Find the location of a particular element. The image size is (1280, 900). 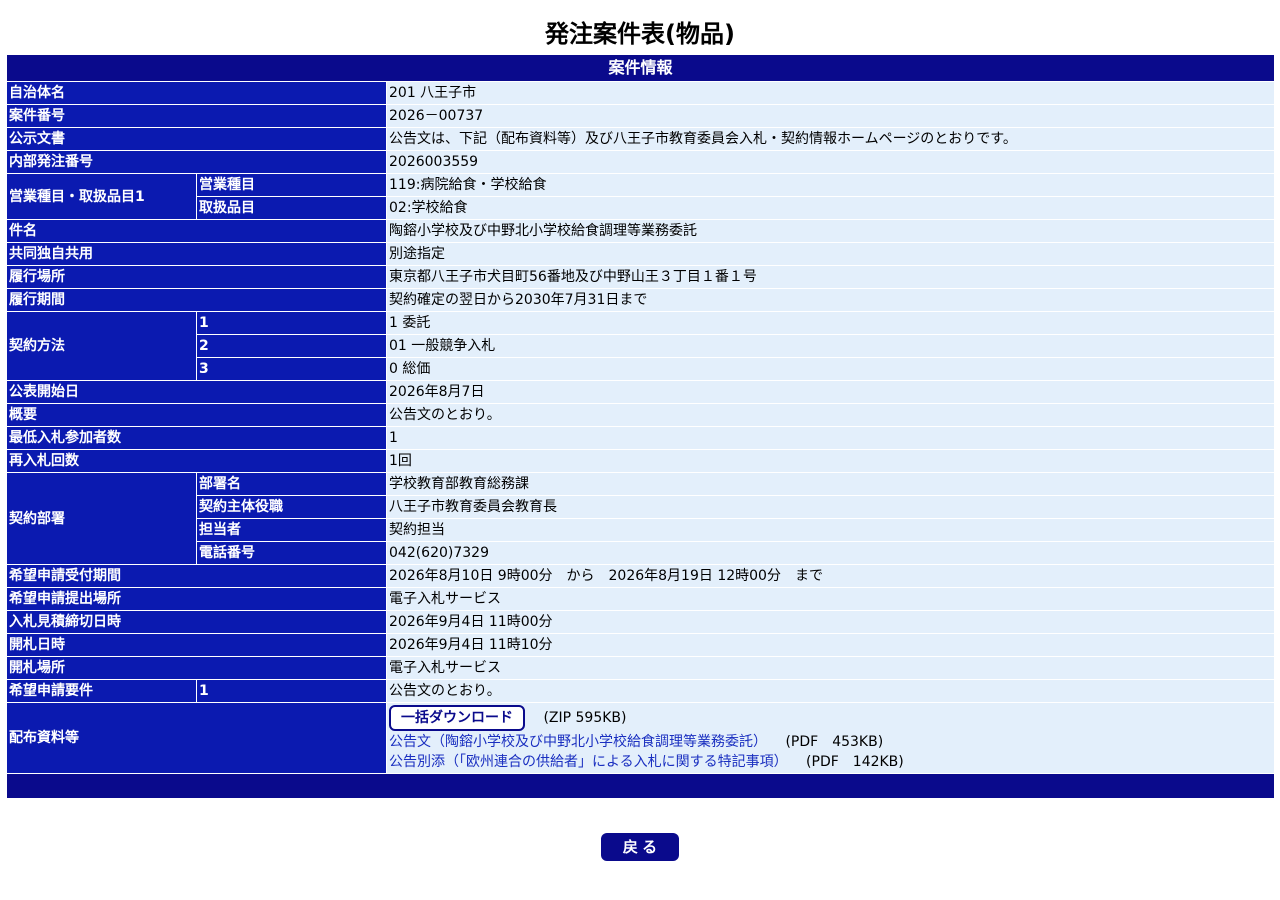

row-application-requirements: 希望申請要件 1 公告文のとおり。 is located at coordinates (641, 691).